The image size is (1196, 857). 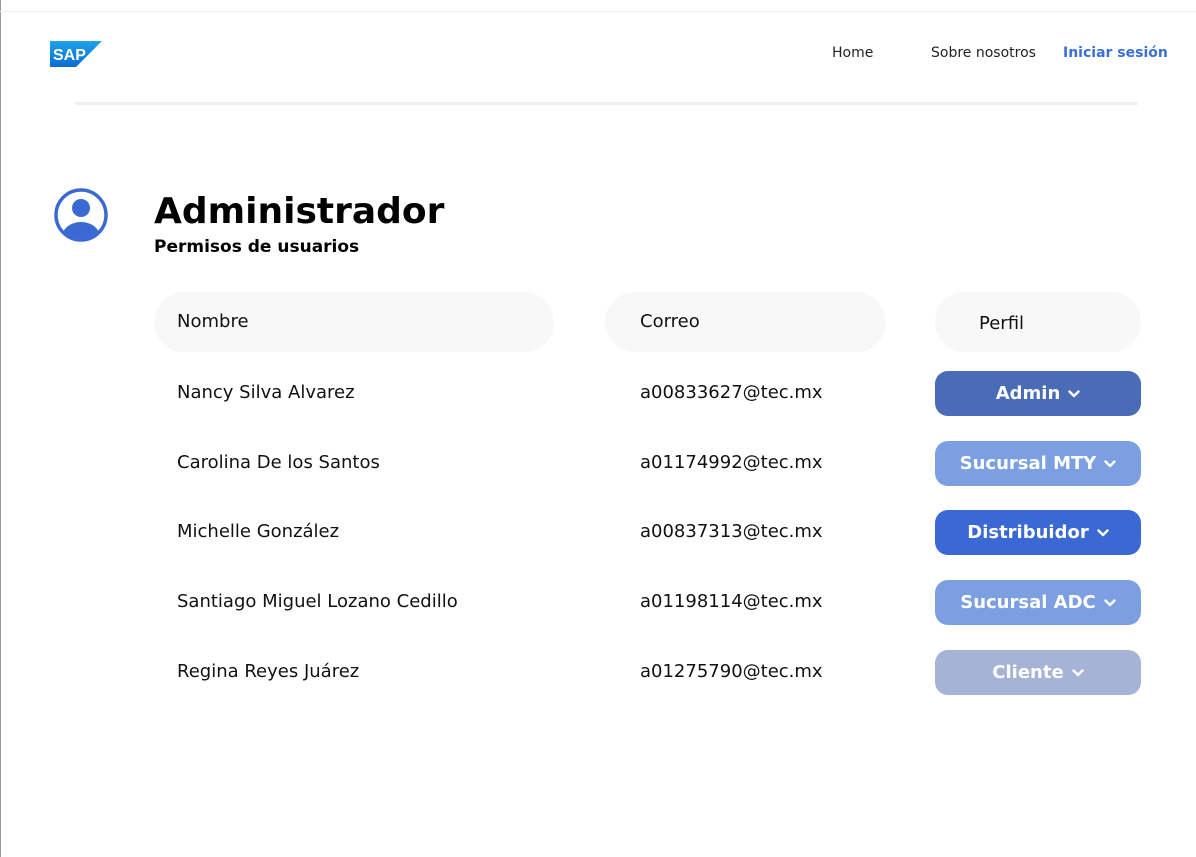 What do you see at coordinates (983, 53) in the screenshot?
I see `nav-about-link: Sobre nosotros` at bounding box center [983, 53].